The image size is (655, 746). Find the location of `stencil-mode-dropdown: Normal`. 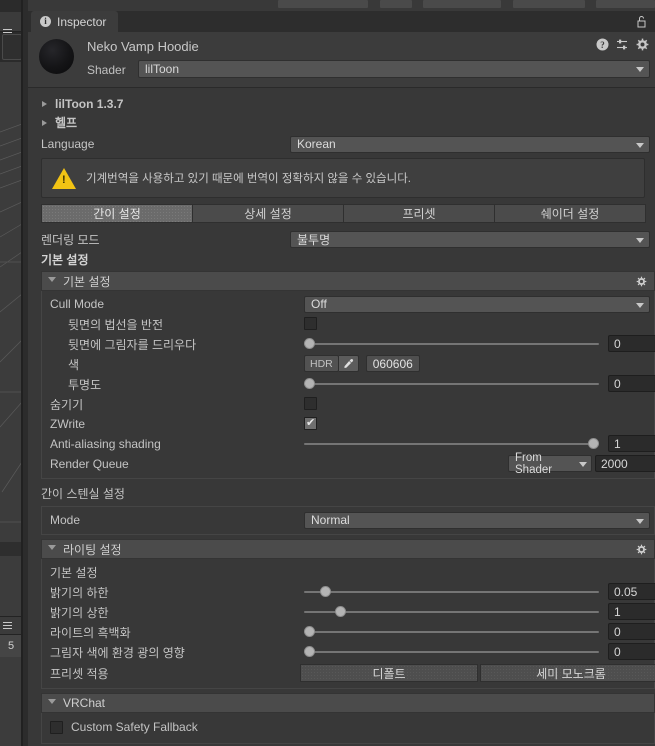

stencil-mode-dropdown: Normal is located at coordinates (477, 520).